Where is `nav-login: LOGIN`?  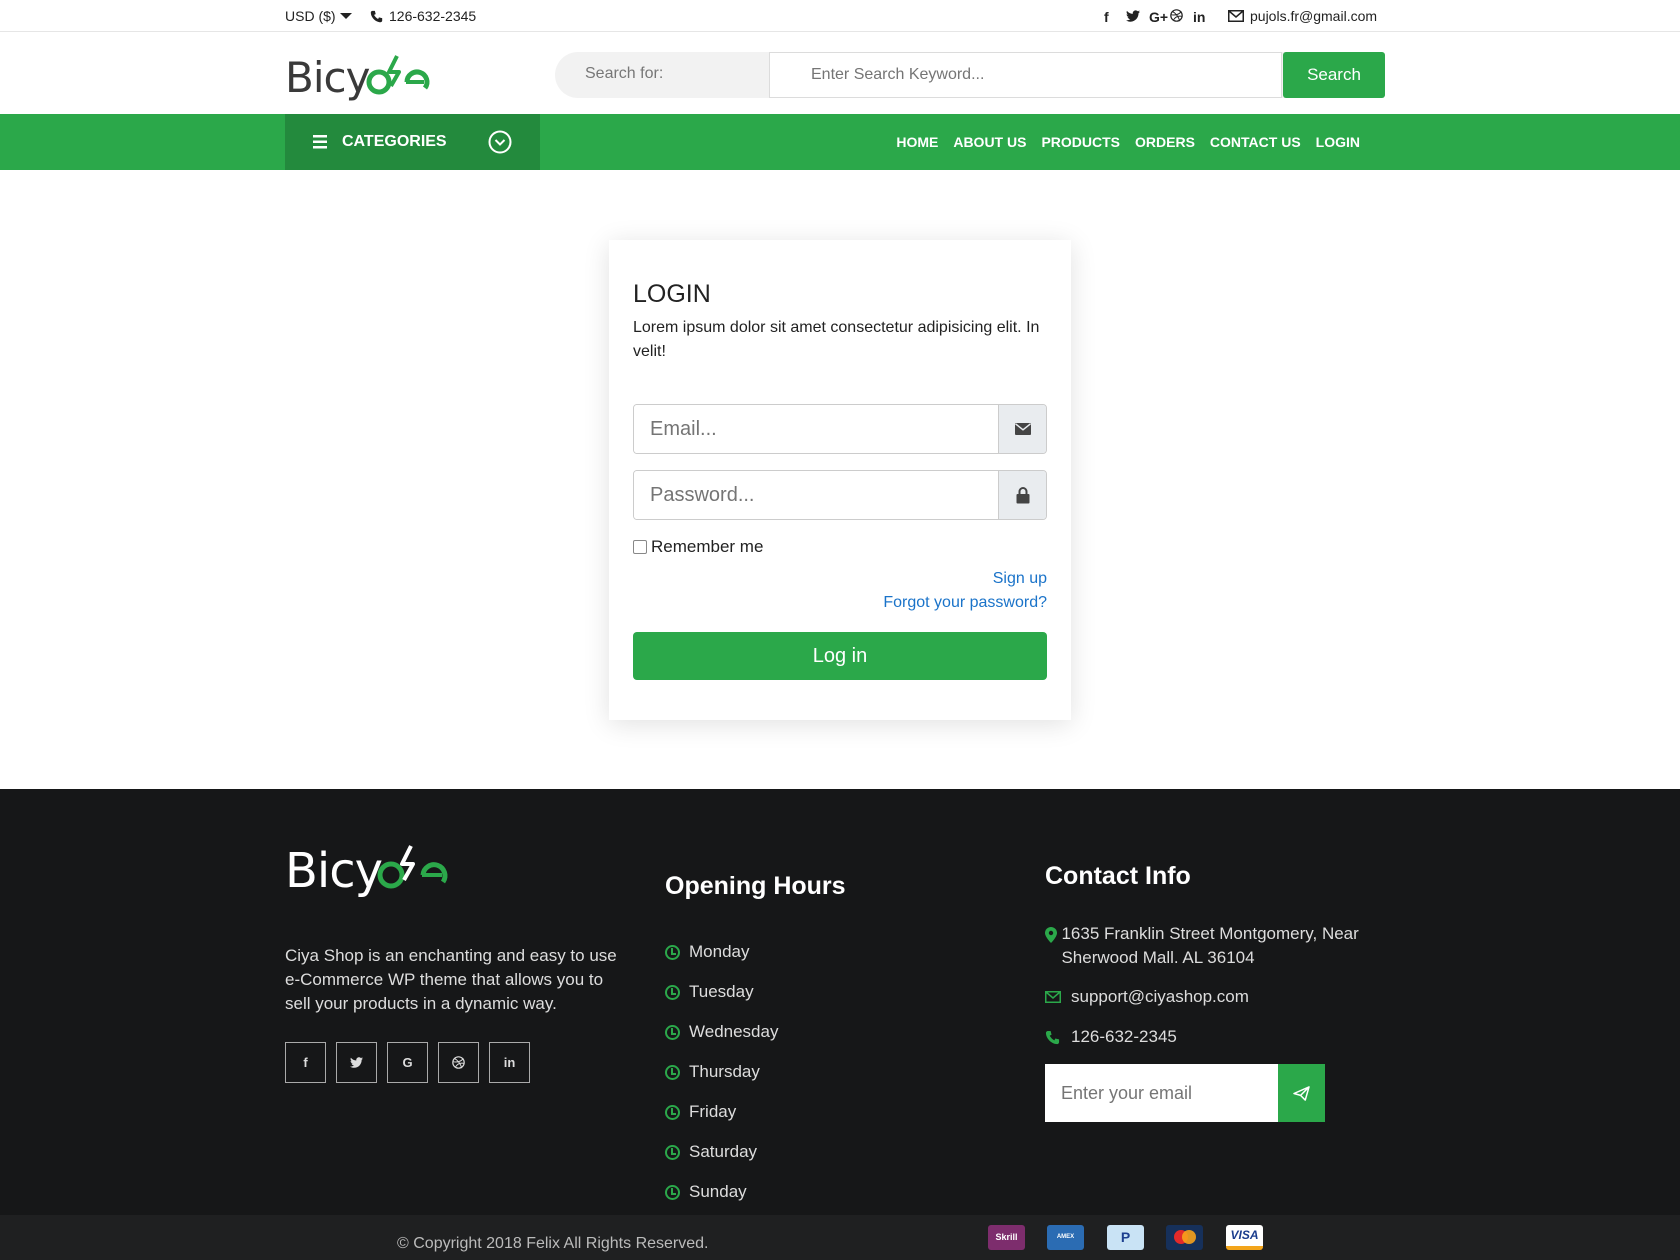
nav-login: LOGIN is located at coordinates (1338, 142).